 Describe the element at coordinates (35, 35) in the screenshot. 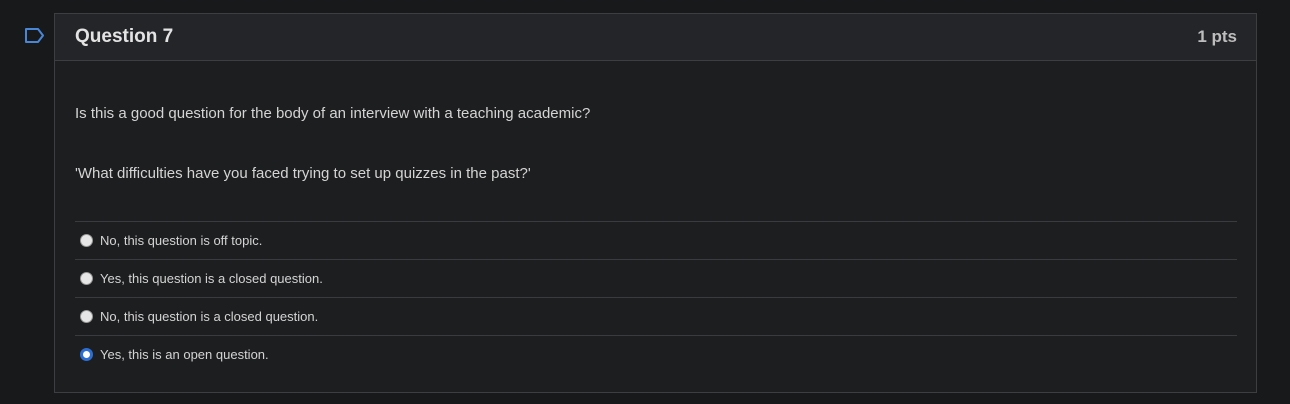

I see `flag-question-icon` at that location.